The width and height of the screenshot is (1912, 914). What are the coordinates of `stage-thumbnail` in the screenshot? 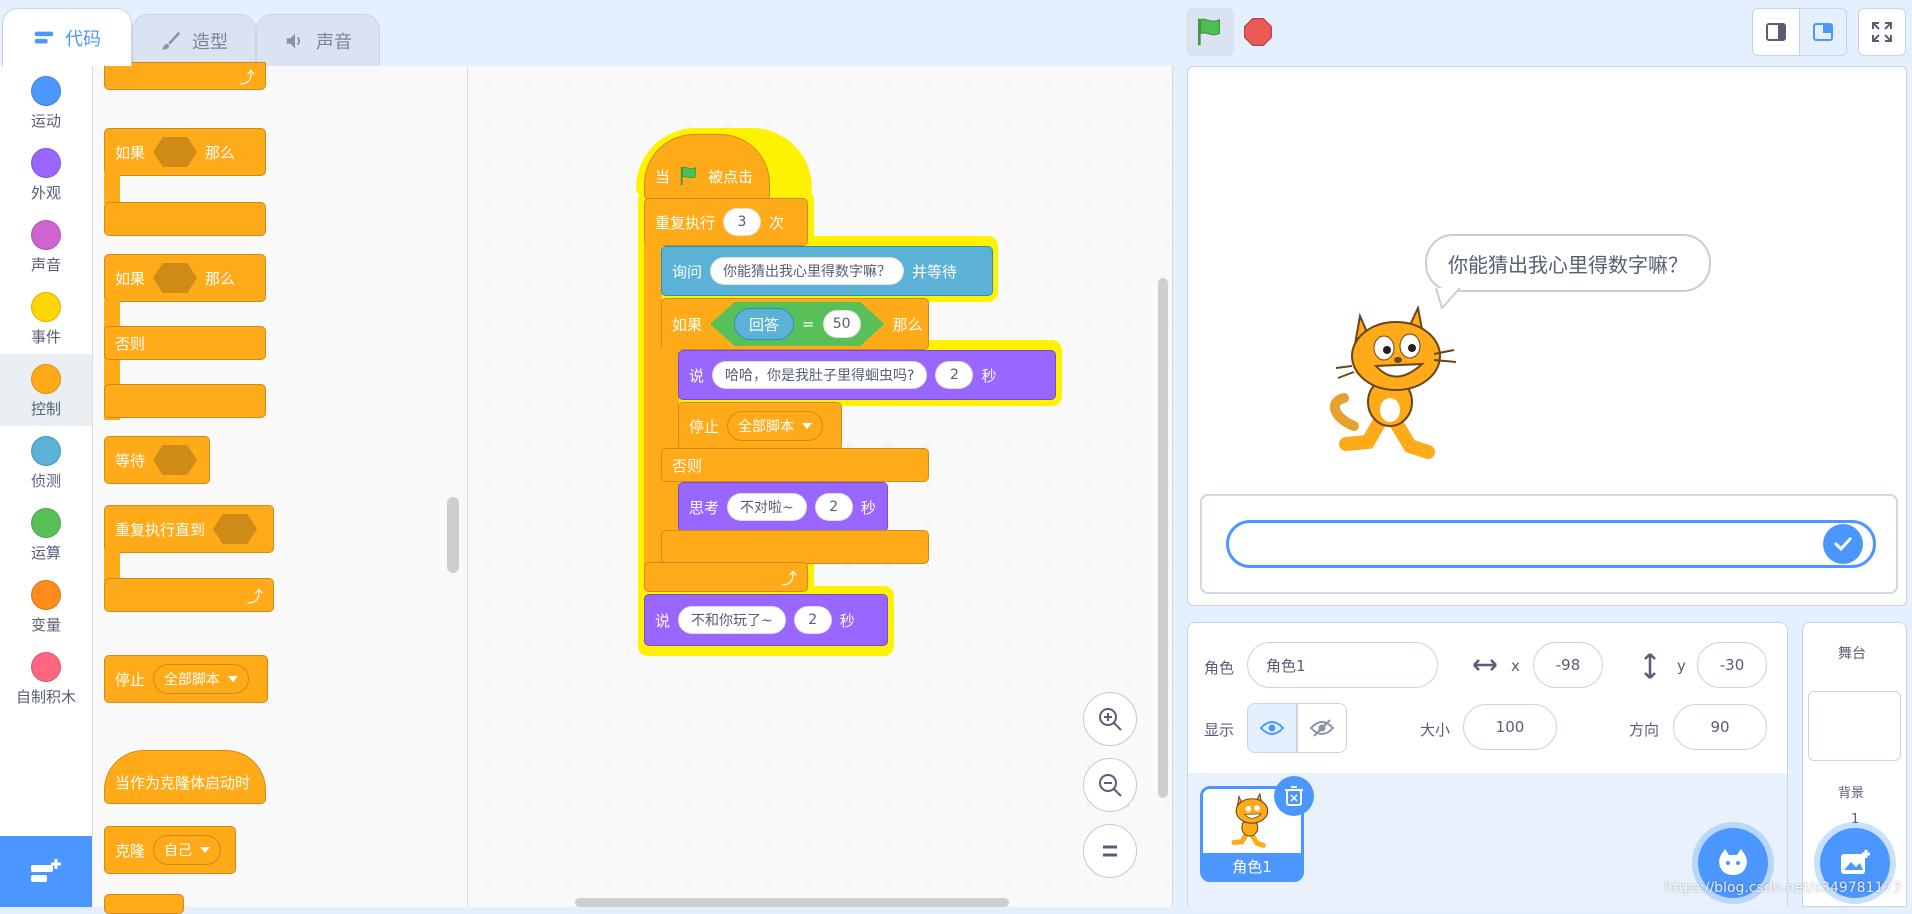 It's located at (1854, 726).